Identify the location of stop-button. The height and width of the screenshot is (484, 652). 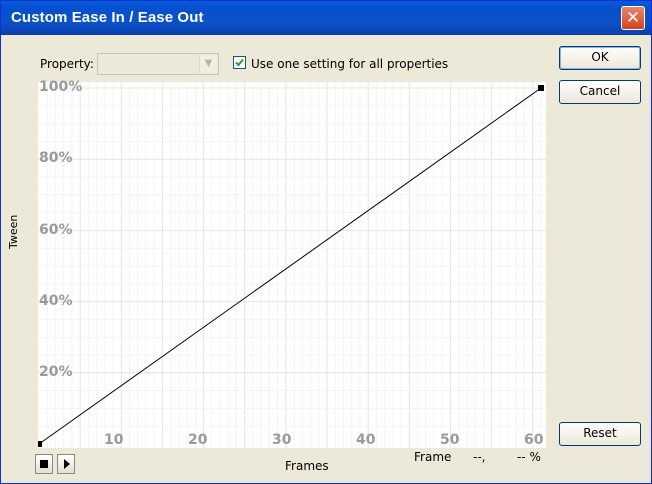
(44, 464).